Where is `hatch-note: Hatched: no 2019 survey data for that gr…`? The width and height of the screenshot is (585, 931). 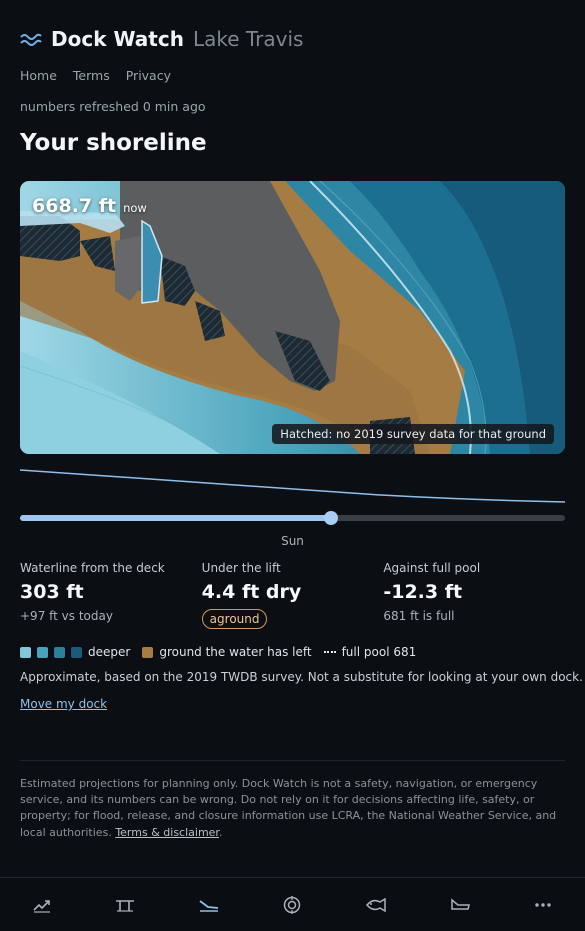
hatch-note: Hatched: no 2019 survey data for that gr… is located at coordinates (413, 434).